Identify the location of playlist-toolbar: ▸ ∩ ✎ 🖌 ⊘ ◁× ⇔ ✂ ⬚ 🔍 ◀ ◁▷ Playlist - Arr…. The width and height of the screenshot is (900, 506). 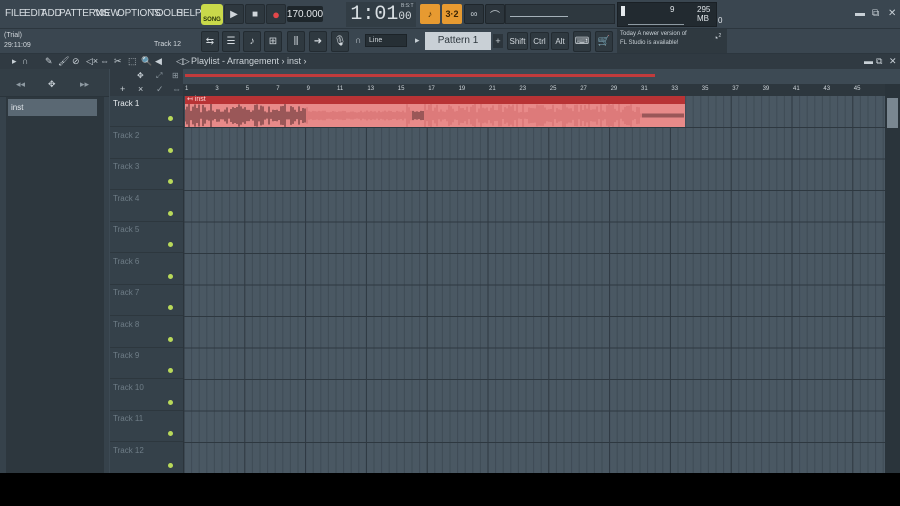
(450, 61).